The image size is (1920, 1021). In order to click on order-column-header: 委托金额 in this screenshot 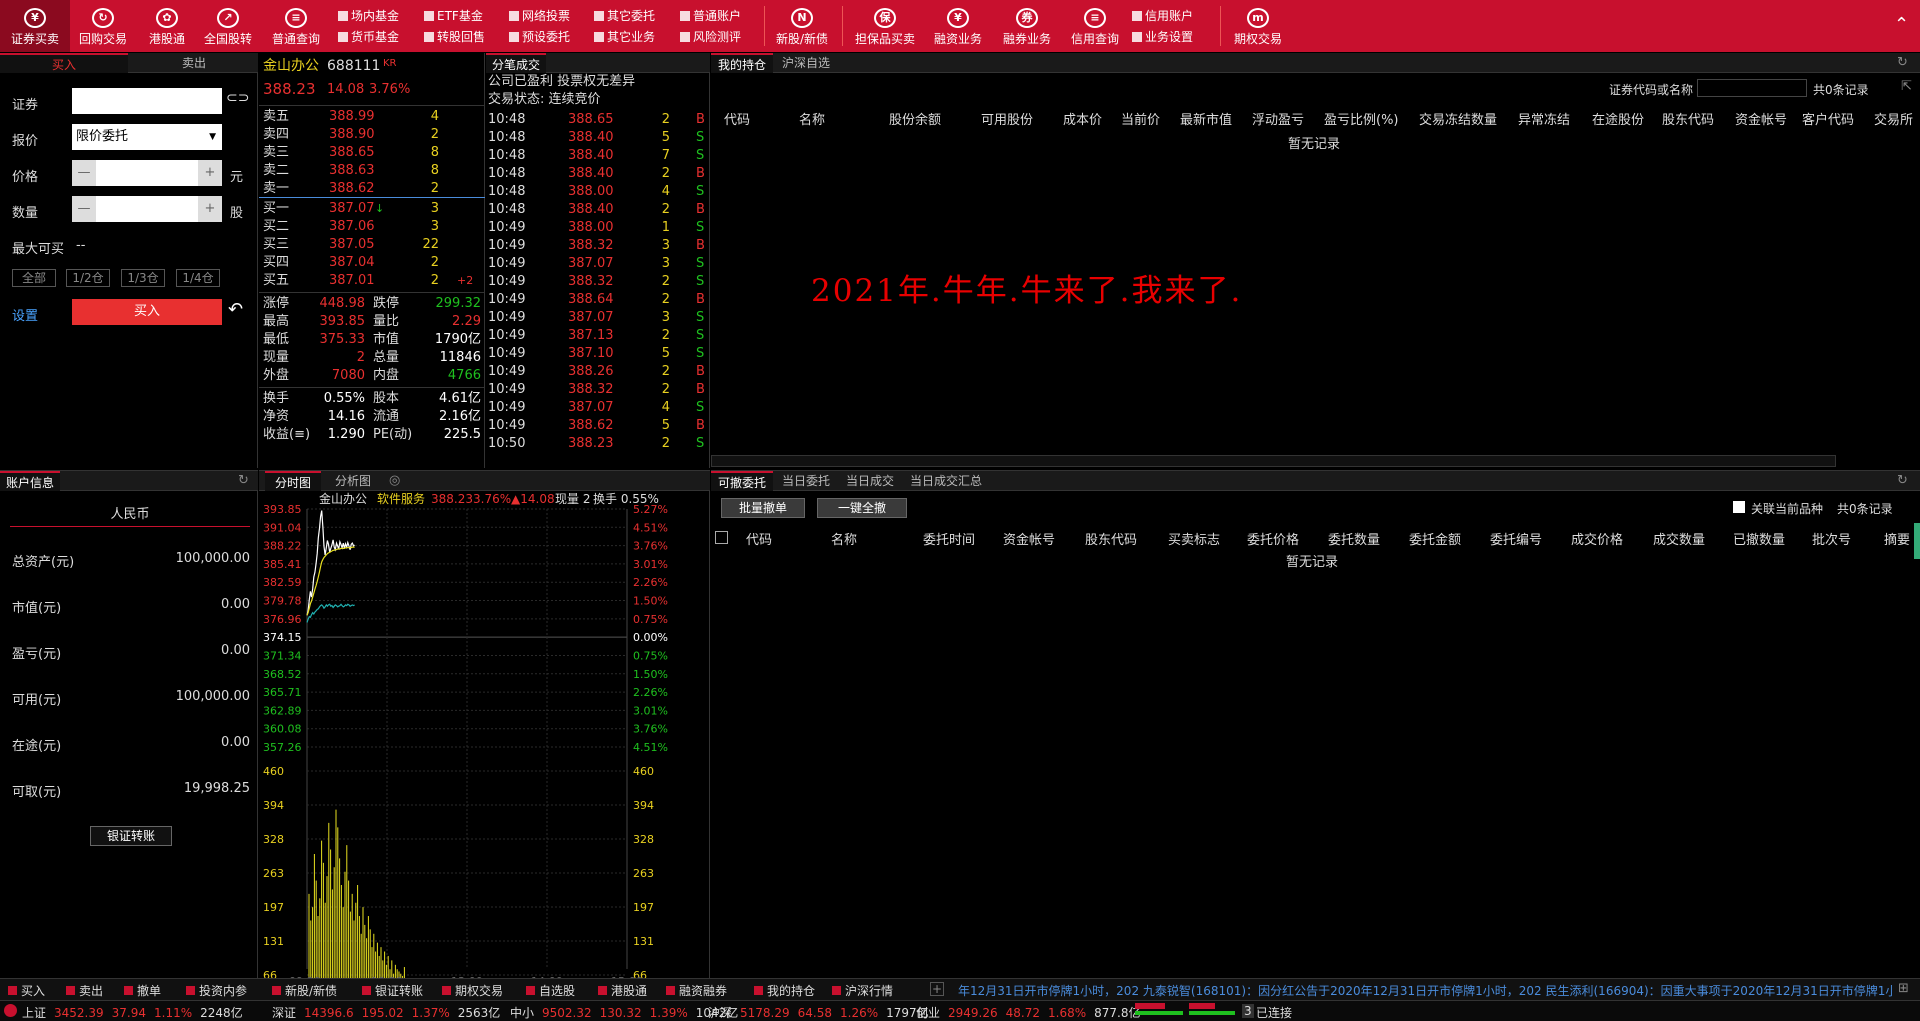, I will do `click(1435, 538)`.